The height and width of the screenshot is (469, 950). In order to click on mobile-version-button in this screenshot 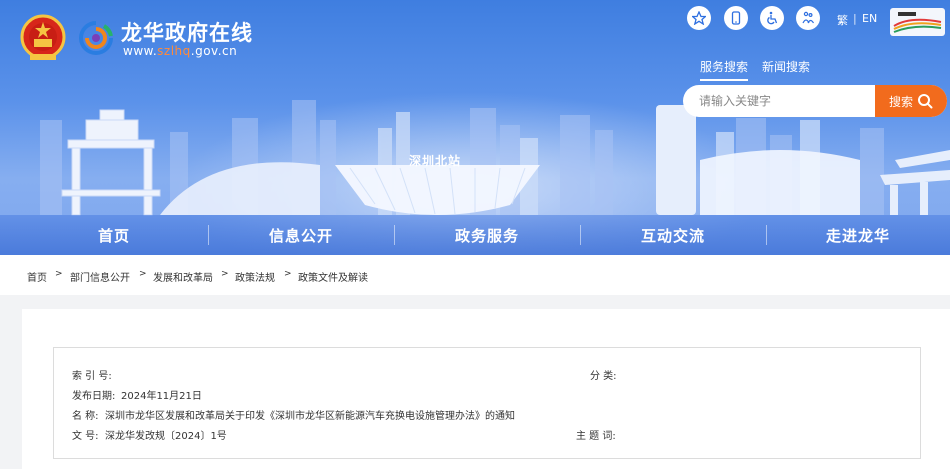, I will do `click(736, 18)`.